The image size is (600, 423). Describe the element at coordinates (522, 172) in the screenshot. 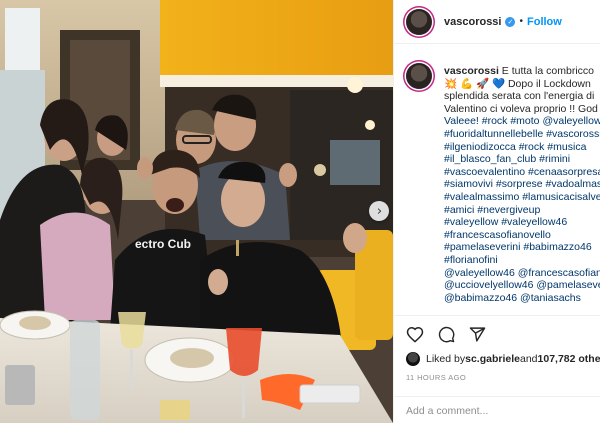

I see `caption-line-8: #vascoevalentino #cenaasorpresa` at that location.